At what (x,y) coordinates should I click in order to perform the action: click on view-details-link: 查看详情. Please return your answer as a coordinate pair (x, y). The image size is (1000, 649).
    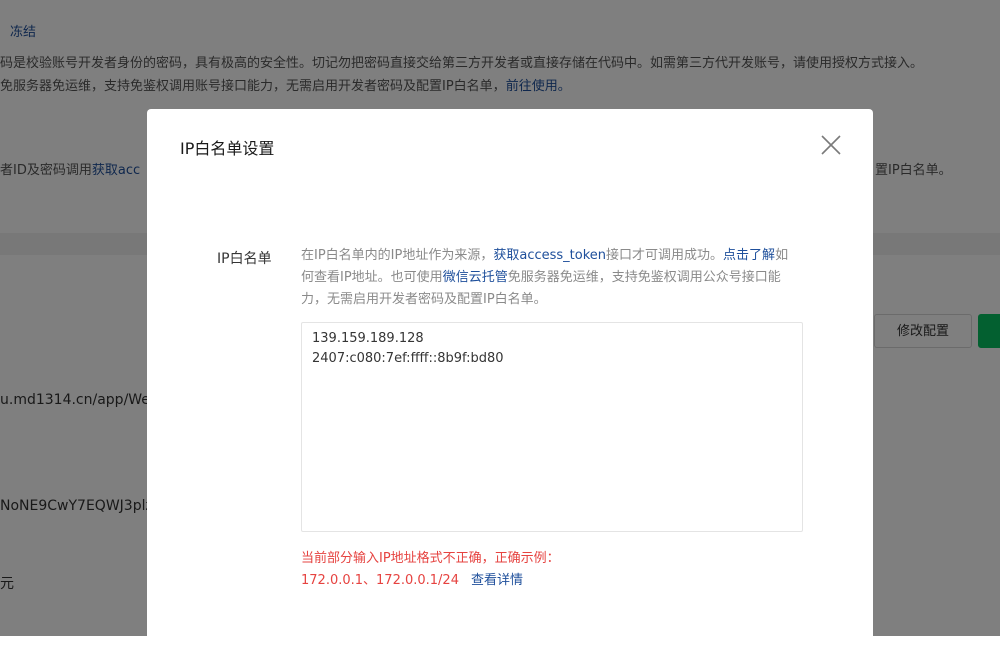
    Looking at the image, I should click on (497, 580).